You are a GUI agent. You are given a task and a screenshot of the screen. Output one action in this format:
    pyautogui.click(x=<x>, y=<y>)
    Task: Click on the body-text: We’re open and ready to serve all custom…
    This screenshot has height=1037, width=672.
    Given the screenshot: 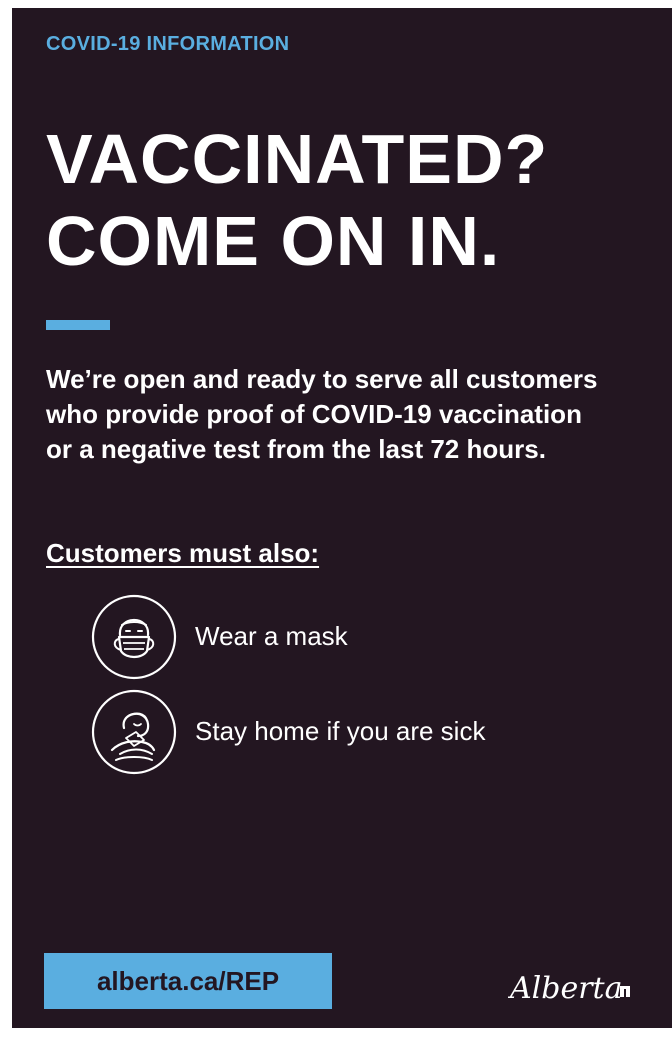 What is the action you would take?
    pyautogui.click(x=322, y=414)
    